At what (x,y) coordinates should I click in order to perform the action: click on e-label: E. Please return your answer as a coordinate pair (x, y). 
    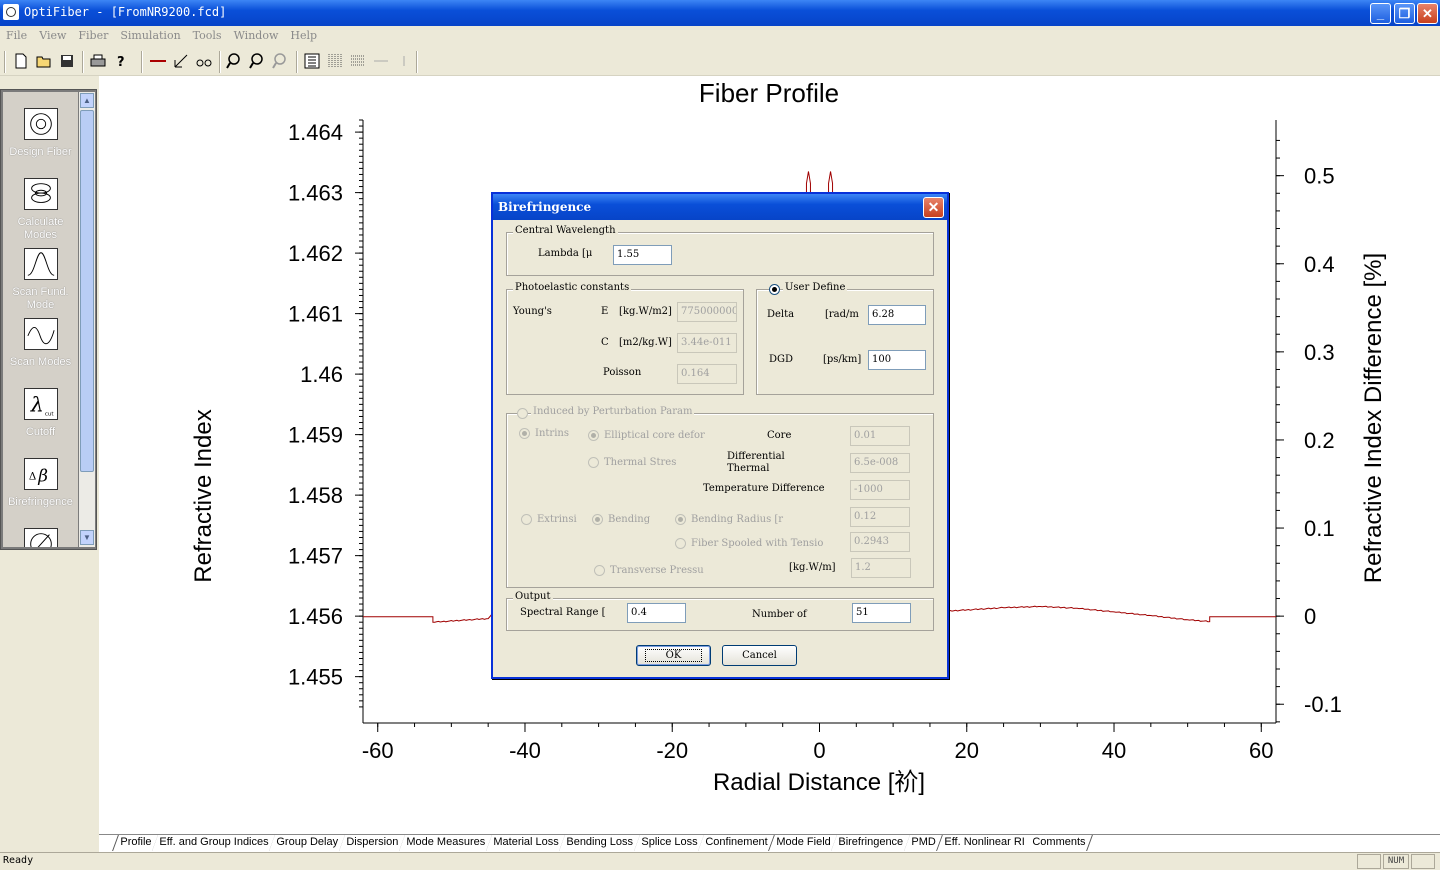
    Looking at the image, I should click on (605, 311).